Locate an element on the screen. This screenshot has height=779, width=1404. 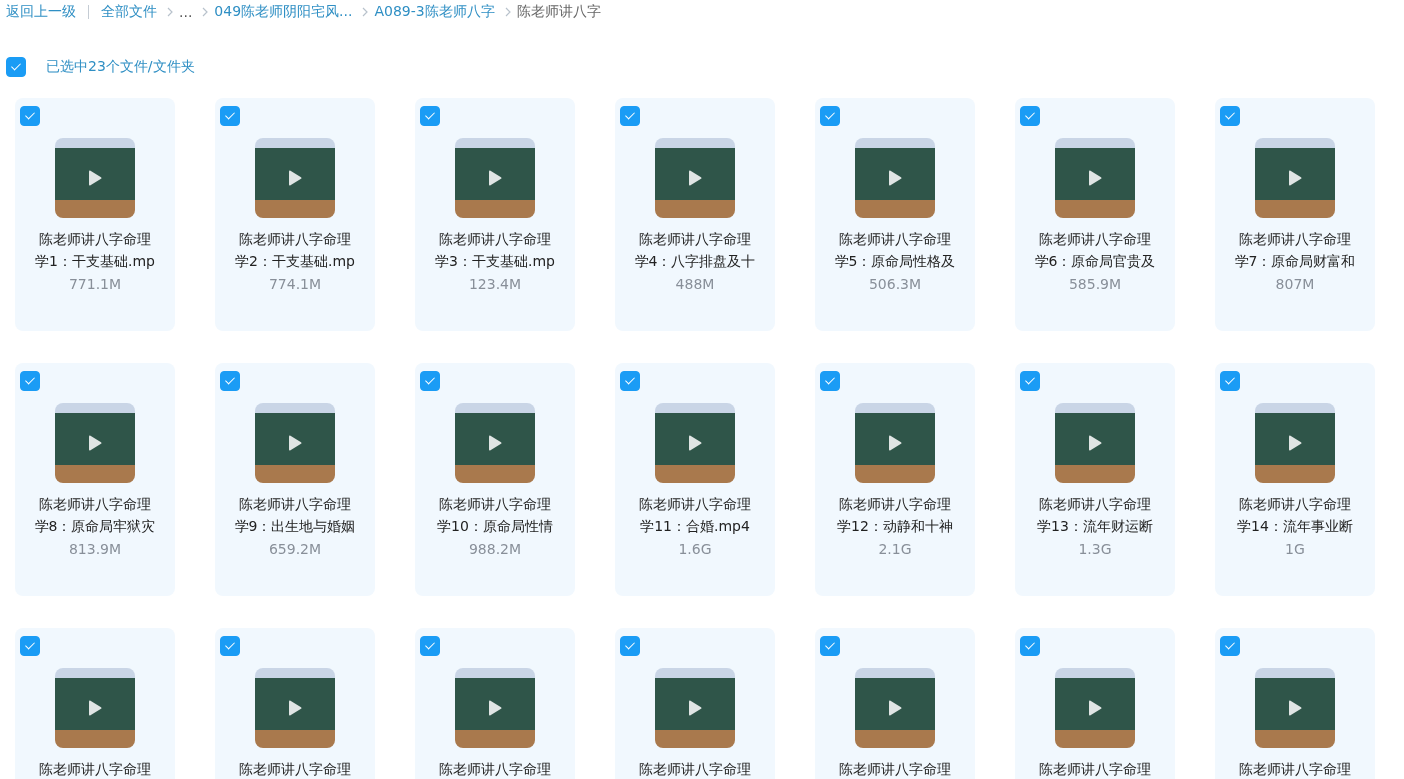
back-link: 返回上一级 is located at coordinates (41, 12).